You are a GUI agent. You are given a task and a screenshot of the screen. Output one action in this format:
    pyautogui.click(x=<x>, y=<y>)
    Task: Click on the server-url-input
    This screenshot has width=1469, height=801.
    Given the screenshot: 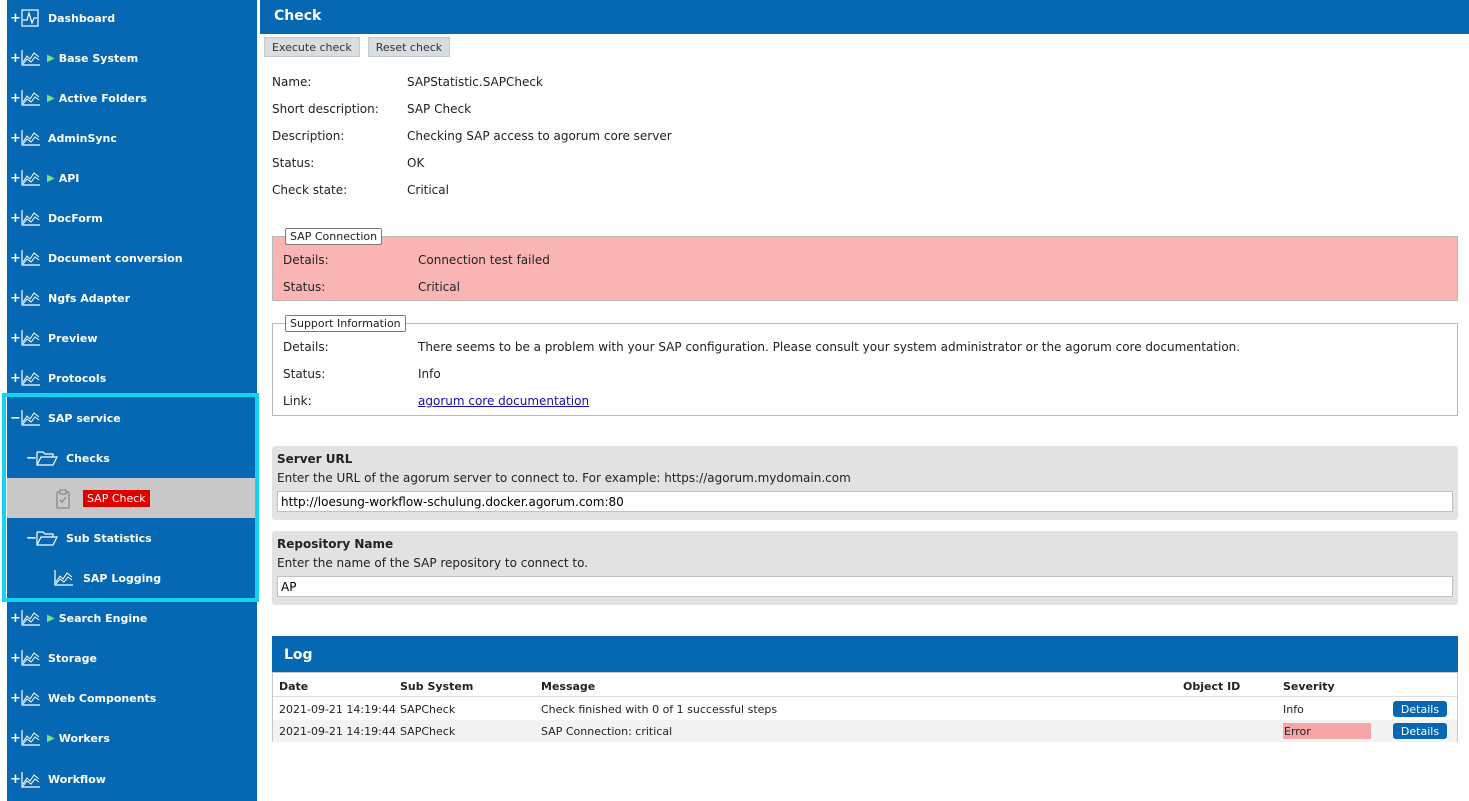 What is the action you would take?
    pyautogui.click(x=865, y=501)
    